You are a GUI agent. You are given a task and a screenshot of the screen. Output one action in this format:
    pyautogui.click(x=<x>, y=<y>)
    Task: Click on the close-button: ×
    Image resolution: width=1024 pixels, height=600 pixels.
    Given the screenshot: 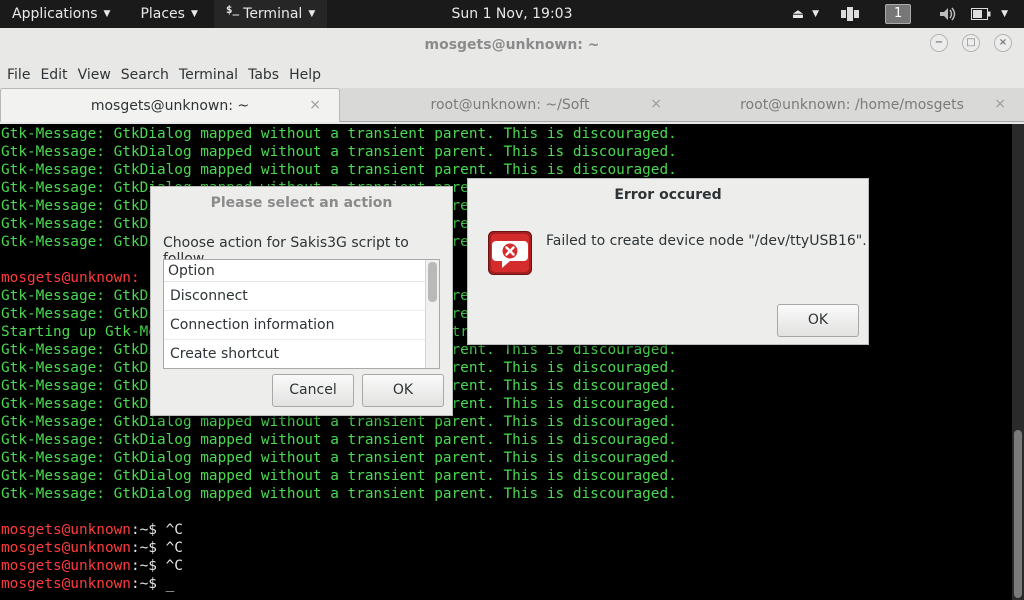 What is the action you would take?
    pyautogui.click(x=1003, y=43)
    